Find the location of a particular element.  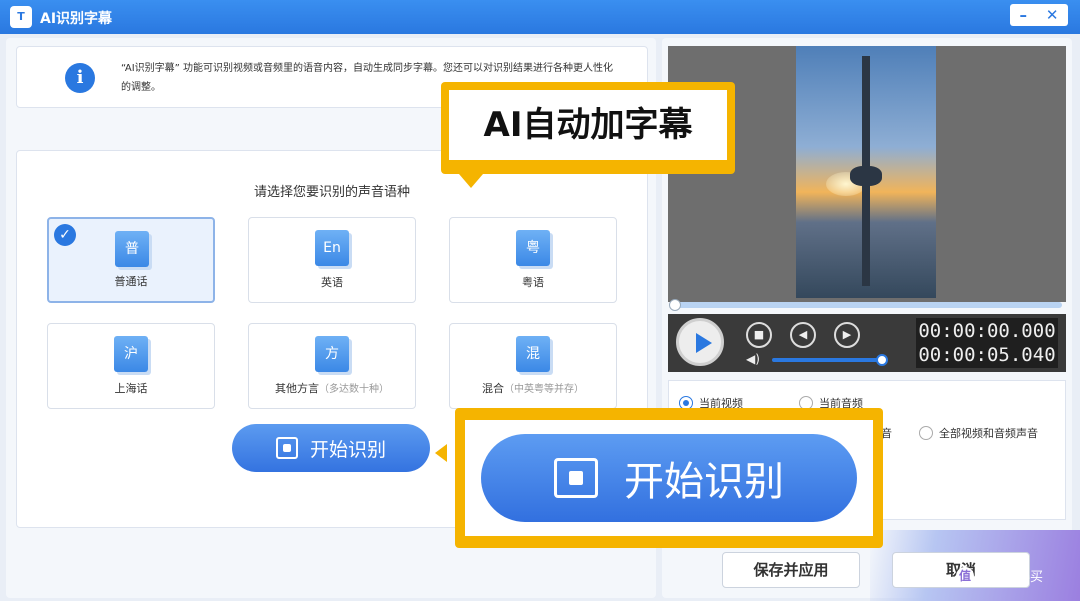

watermark: 值 什么值得买 is located at coordinates (999, 575).